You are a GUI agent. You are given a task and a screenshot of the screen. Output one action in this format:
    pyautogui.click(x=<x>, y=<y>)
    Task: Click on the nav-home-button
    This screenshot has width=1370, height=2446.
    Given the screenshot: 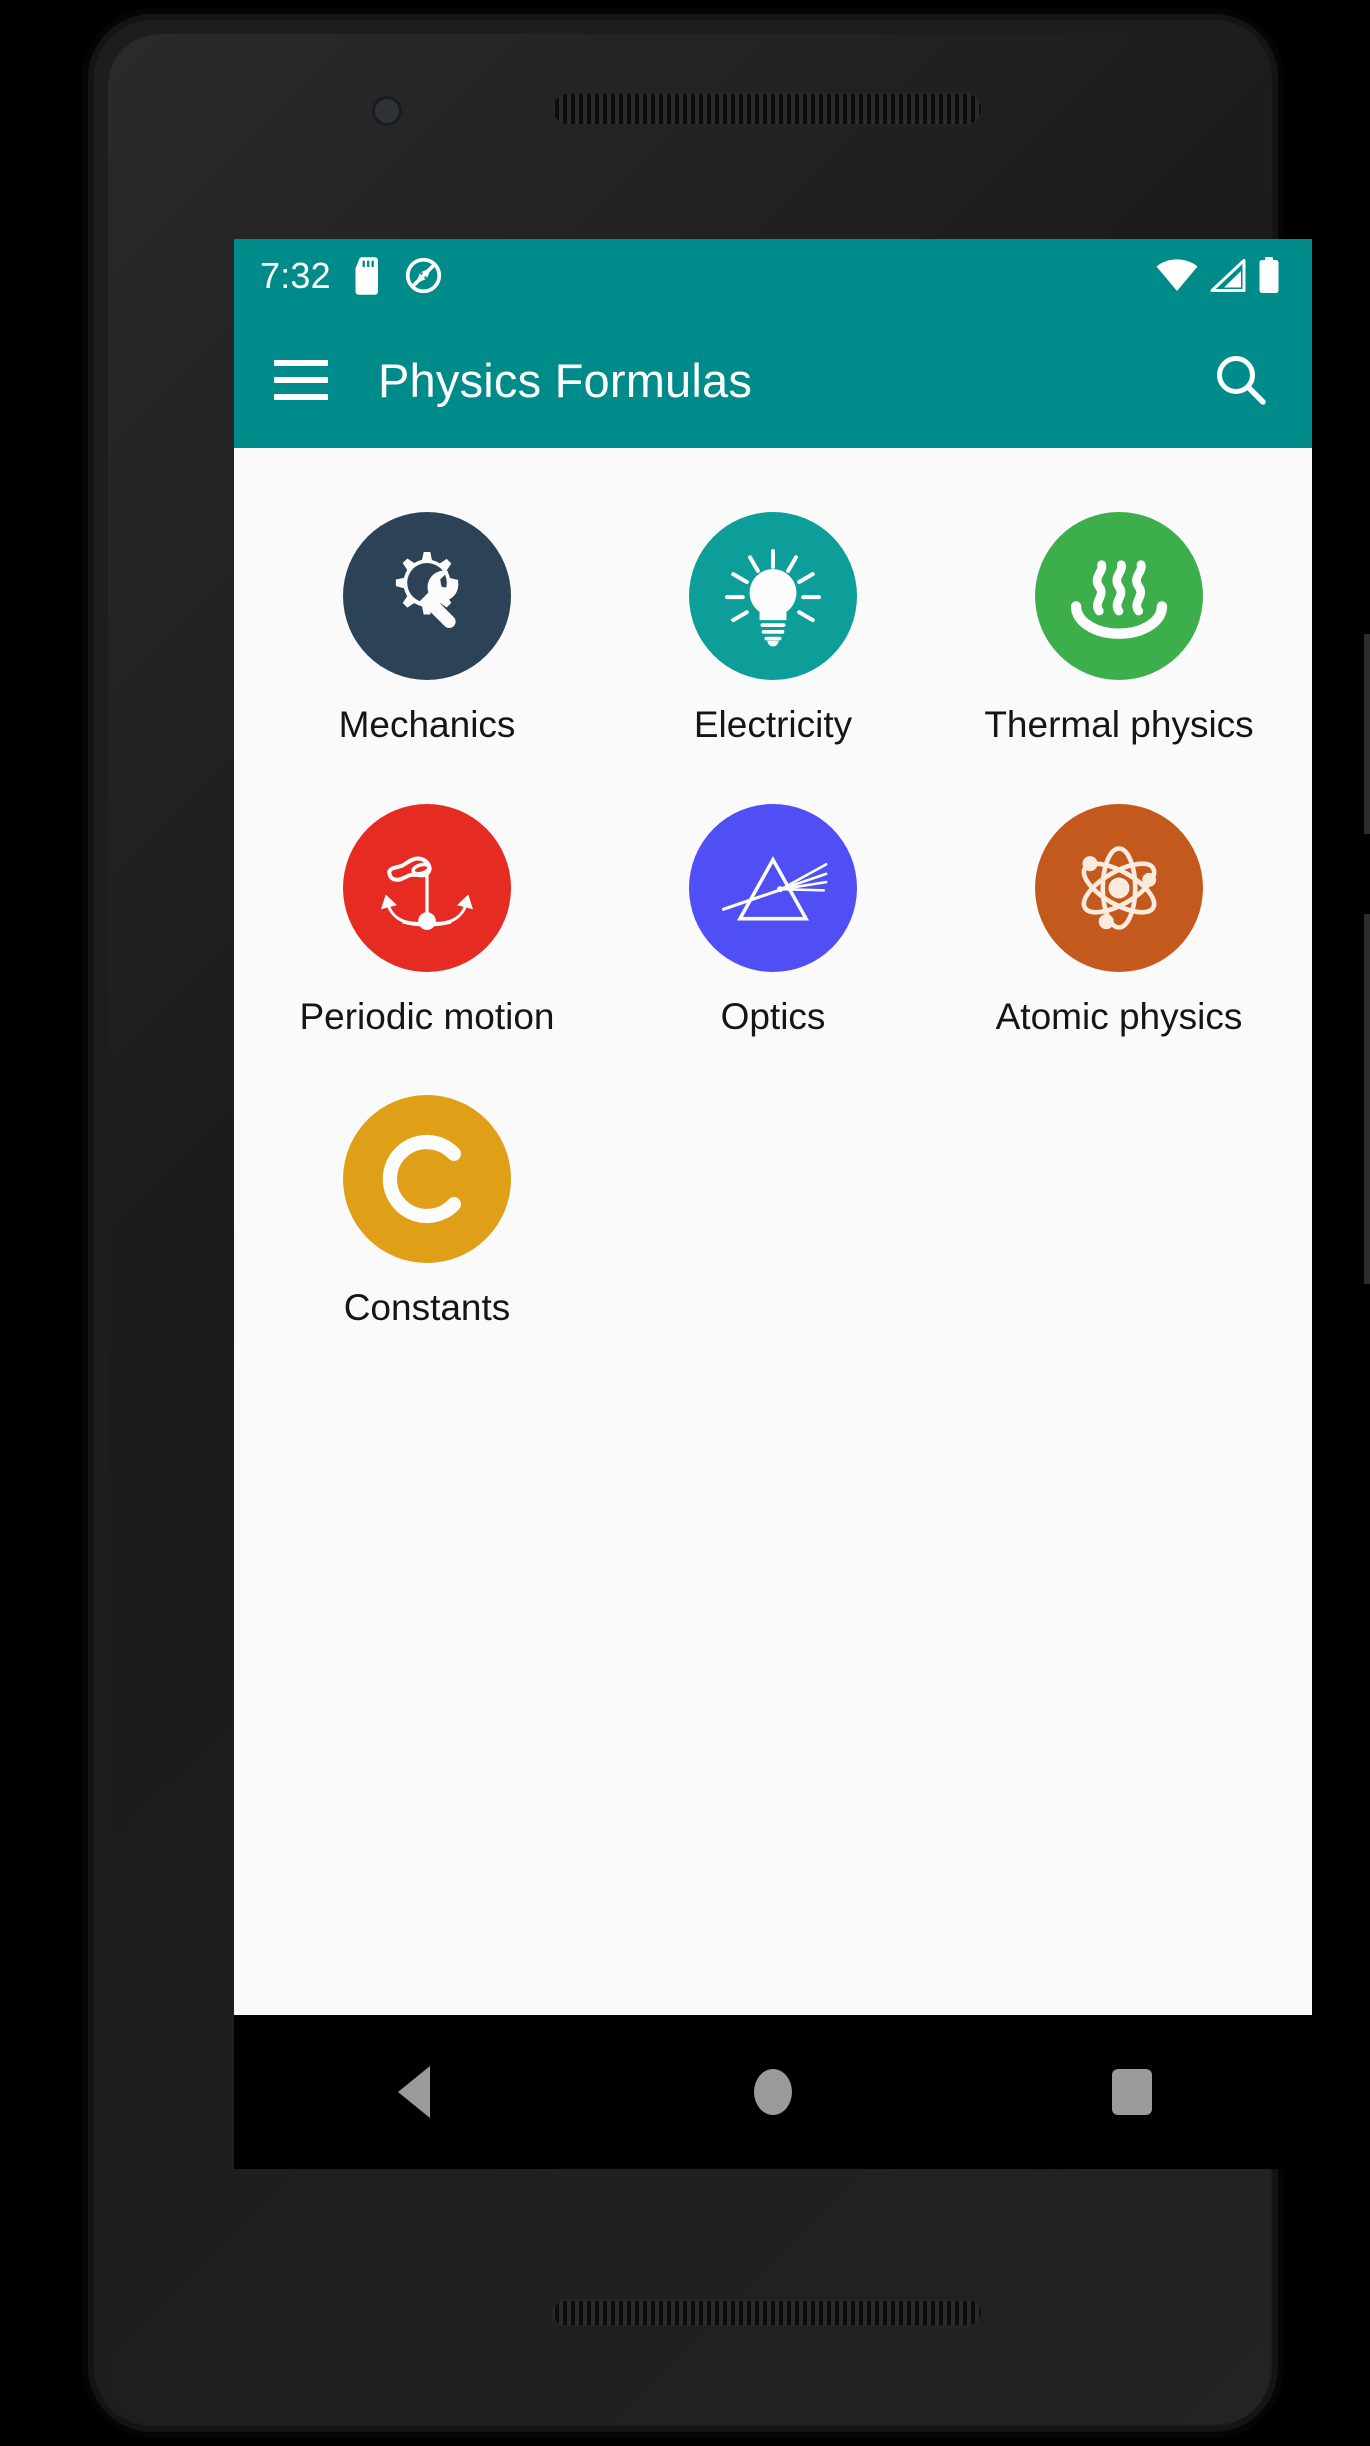 What is the action you would take?
    pyautogui.click(x=772, y=2092)
    